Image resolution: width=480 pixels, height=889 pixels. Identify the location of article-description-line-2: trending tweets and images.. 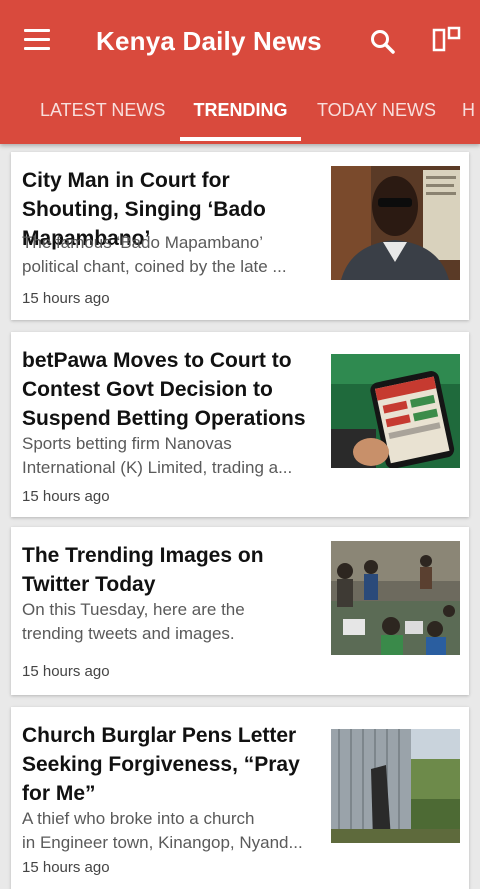
(128, 633).